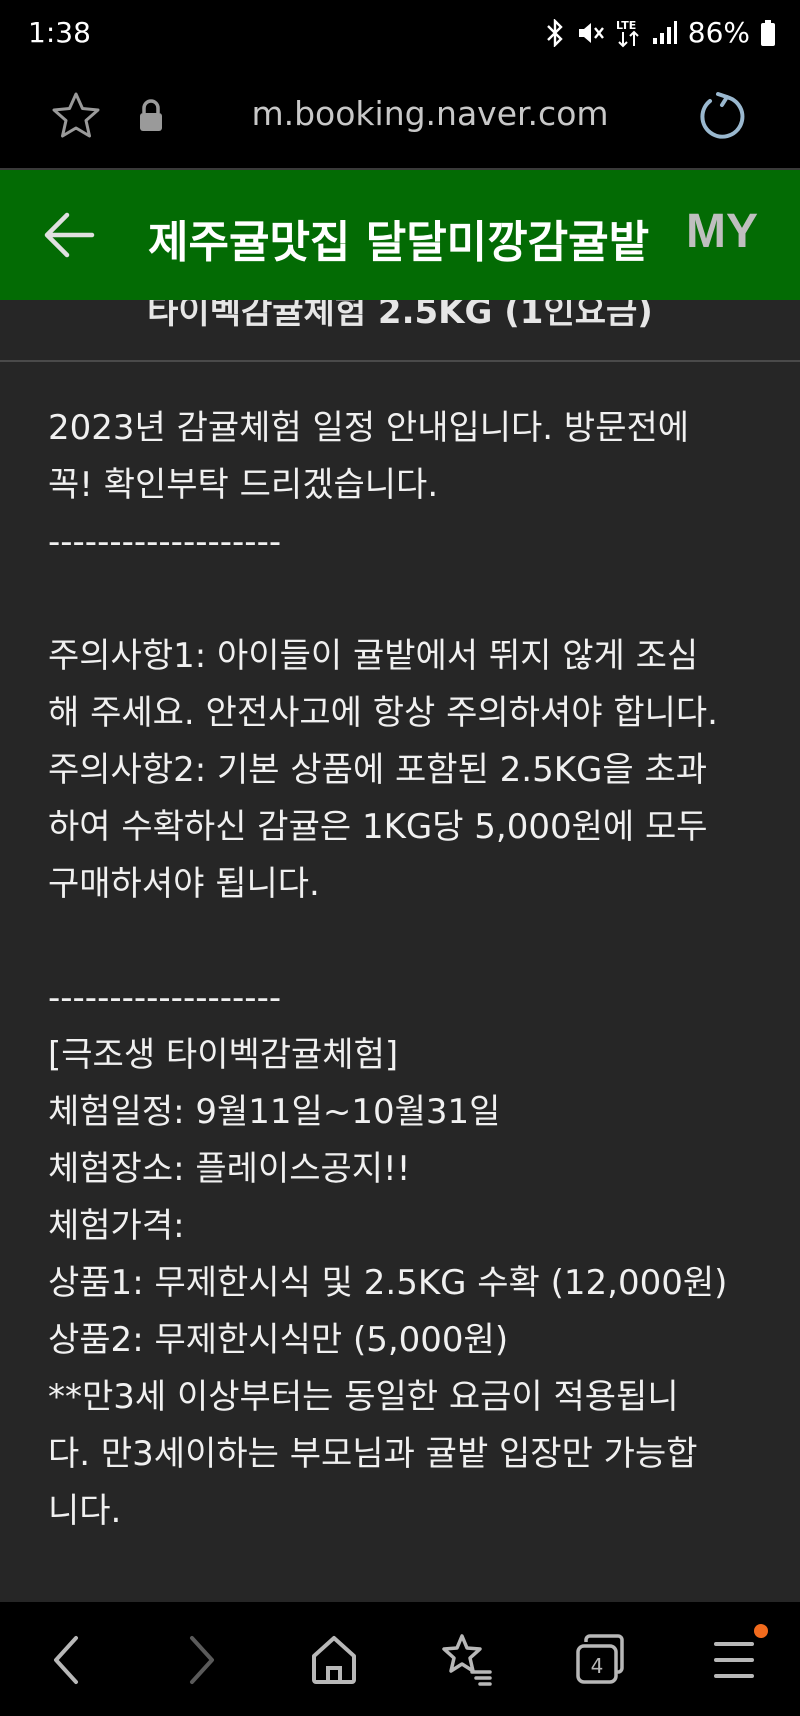 This screenshot has width=800, height=1716. What do you see at coordinates (373, 1454) in the screenshot?
I see `notice-line: 다. 만3세이하는 부모님과 귤밭 입장만 가능합` at bounding box center [373, 1454].